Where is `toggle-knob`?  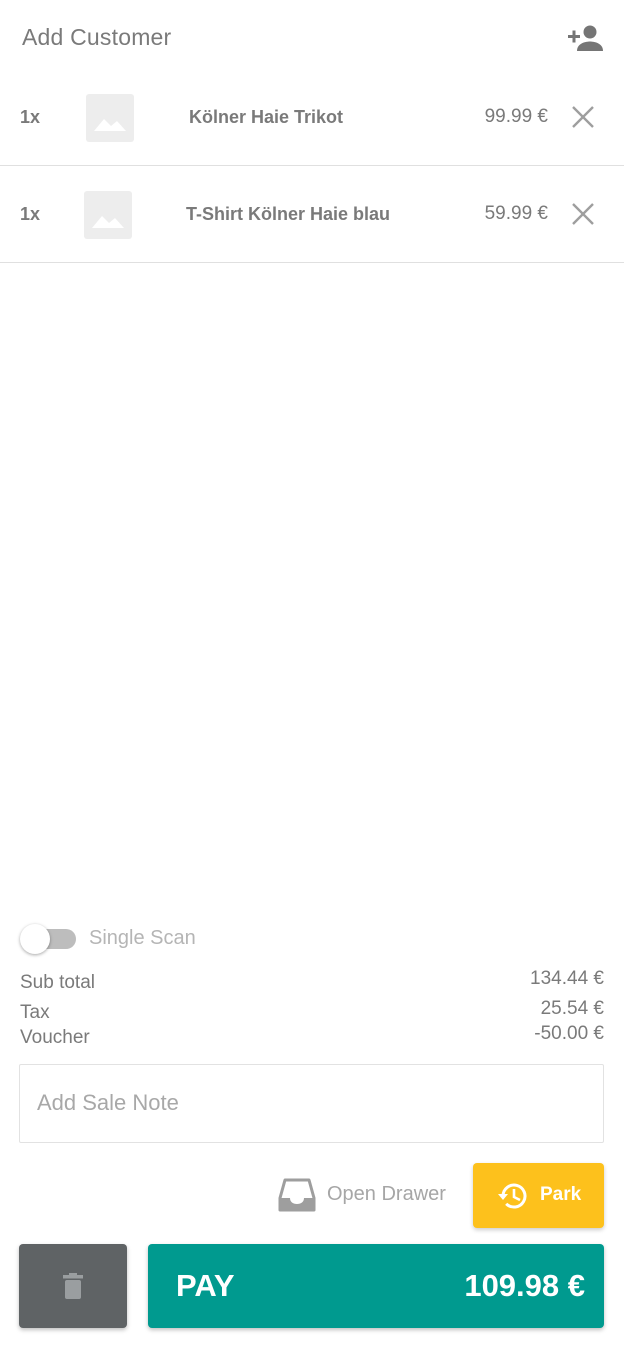 toggle-knob is located at coordinates (35, 939).